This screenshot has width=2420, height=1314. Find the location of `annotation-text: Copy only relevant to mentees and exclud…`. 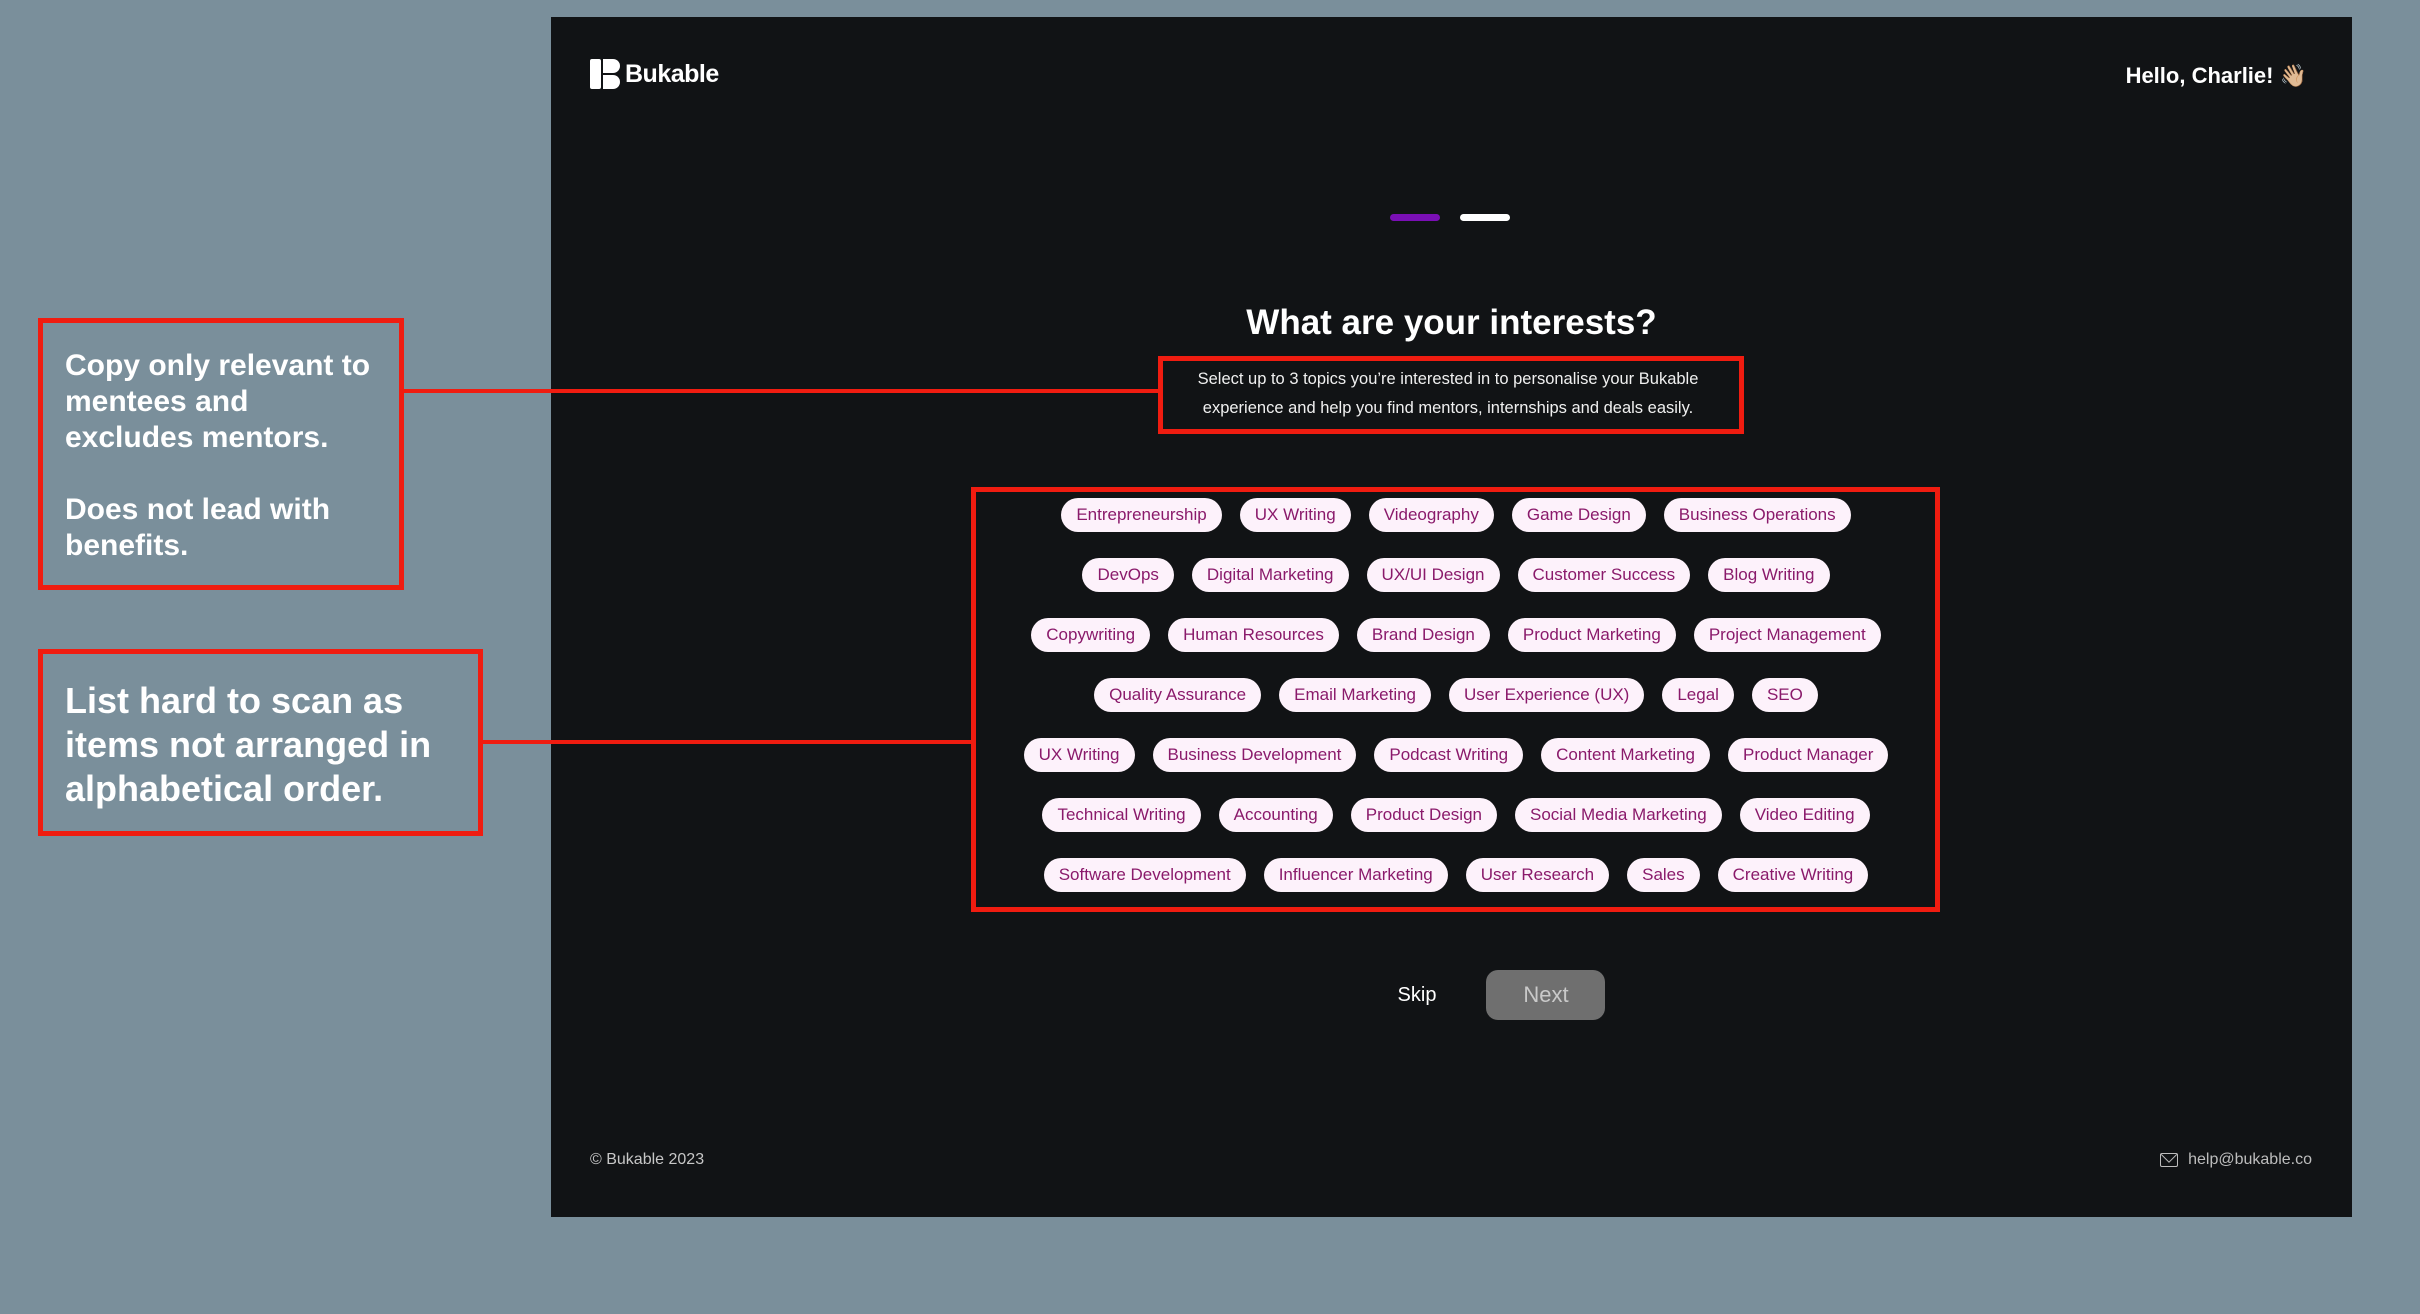

annotation-text: Copy only relevant to mentees and exclud… is located at coordinates (218, 455).